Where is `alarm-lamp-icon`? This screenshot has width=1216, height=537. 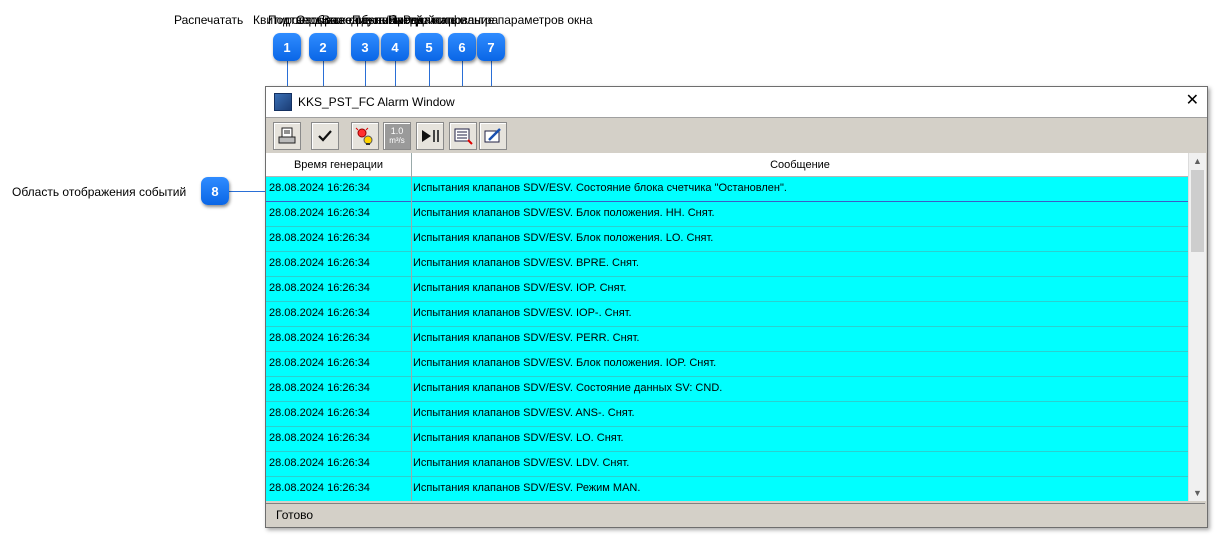
alarm-lamp-icon is located at coordinates (364, 136).